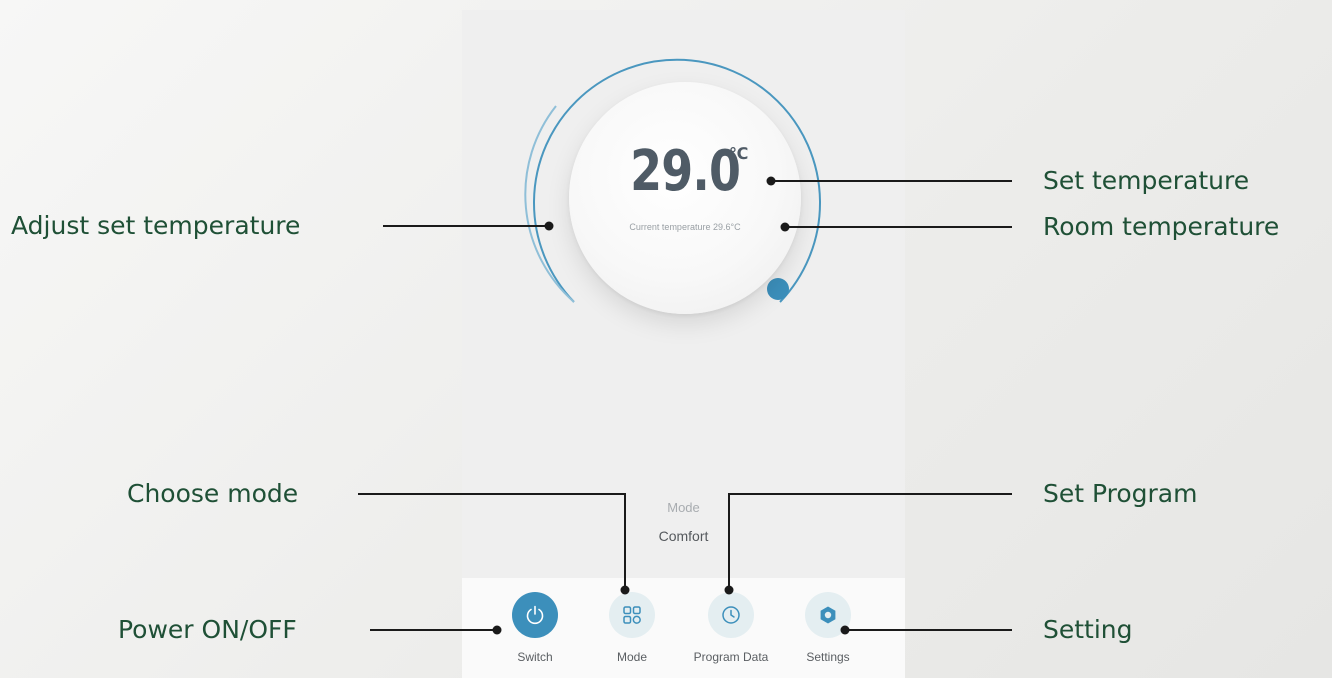 This screenshot has width=1332, height=678. What do you see at coordinates (685, 227) in the screenshot?
I see `current-temperature: Current temperature 29.6°C` at bounding box center [685, 227].